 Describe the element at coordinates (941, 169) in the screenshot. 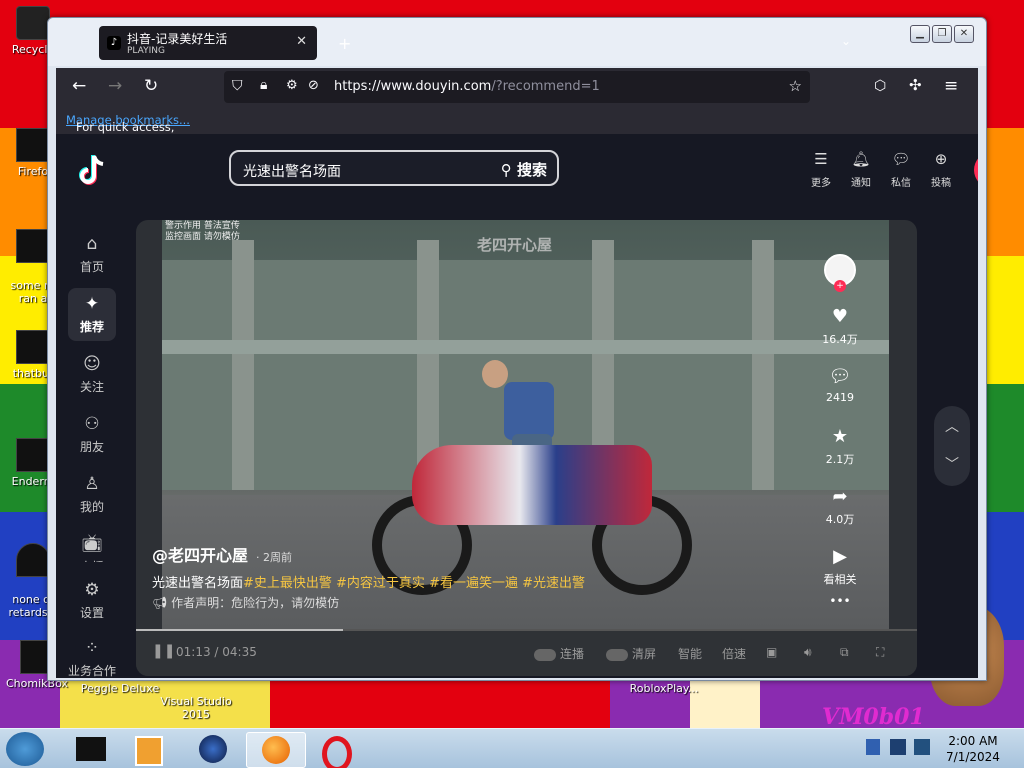

I see `top-action-upload: ⊕ 投稿` at that location.